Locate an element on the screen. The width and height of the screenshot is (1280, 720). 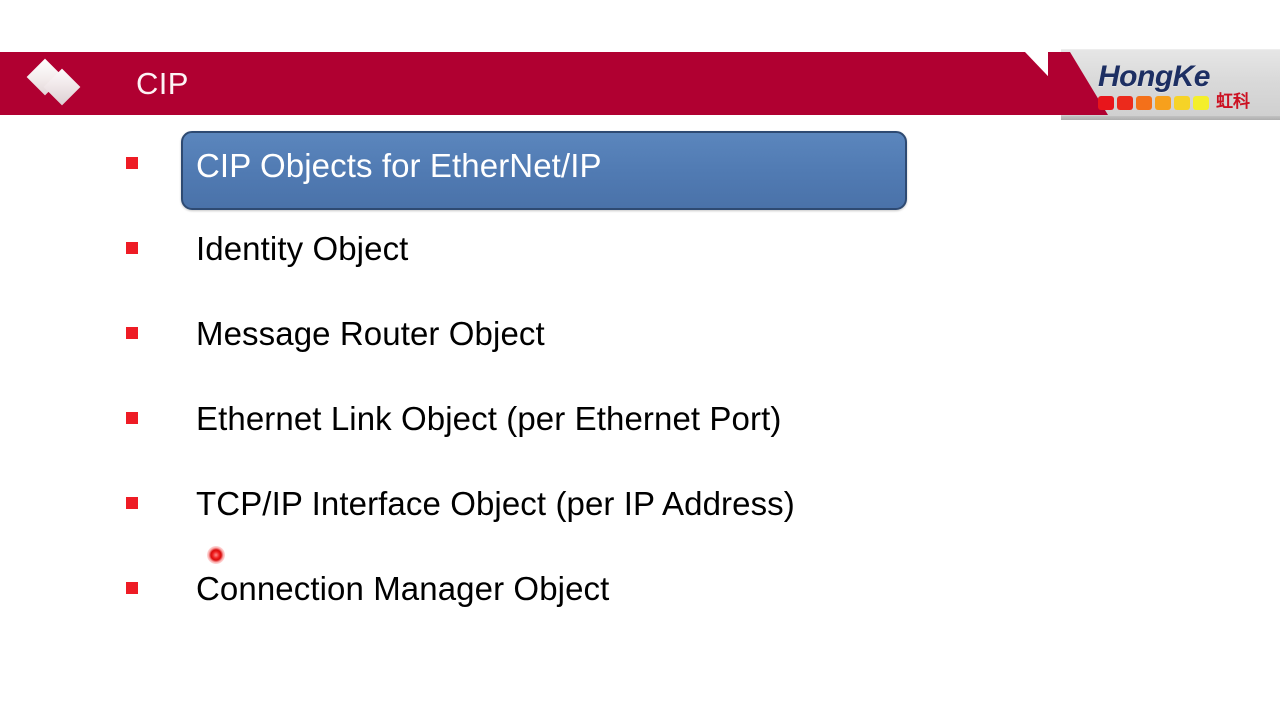
bullet-label: Ethernet Link Object (per Ethernet Port) is located at coordinates (489, 418).